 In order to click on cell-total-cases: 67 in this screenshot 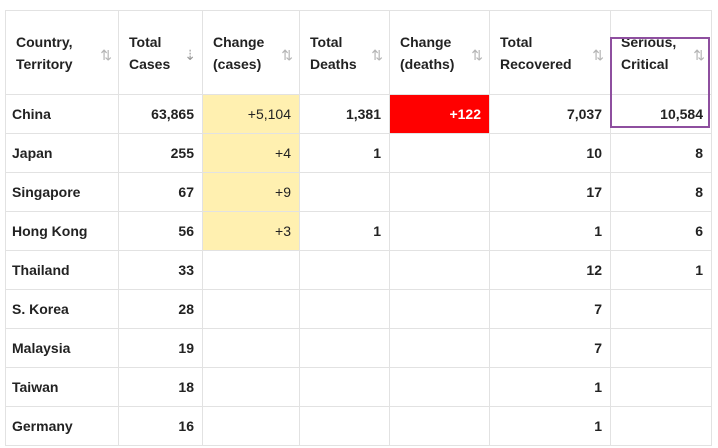, I will do `click(160, 192)`.